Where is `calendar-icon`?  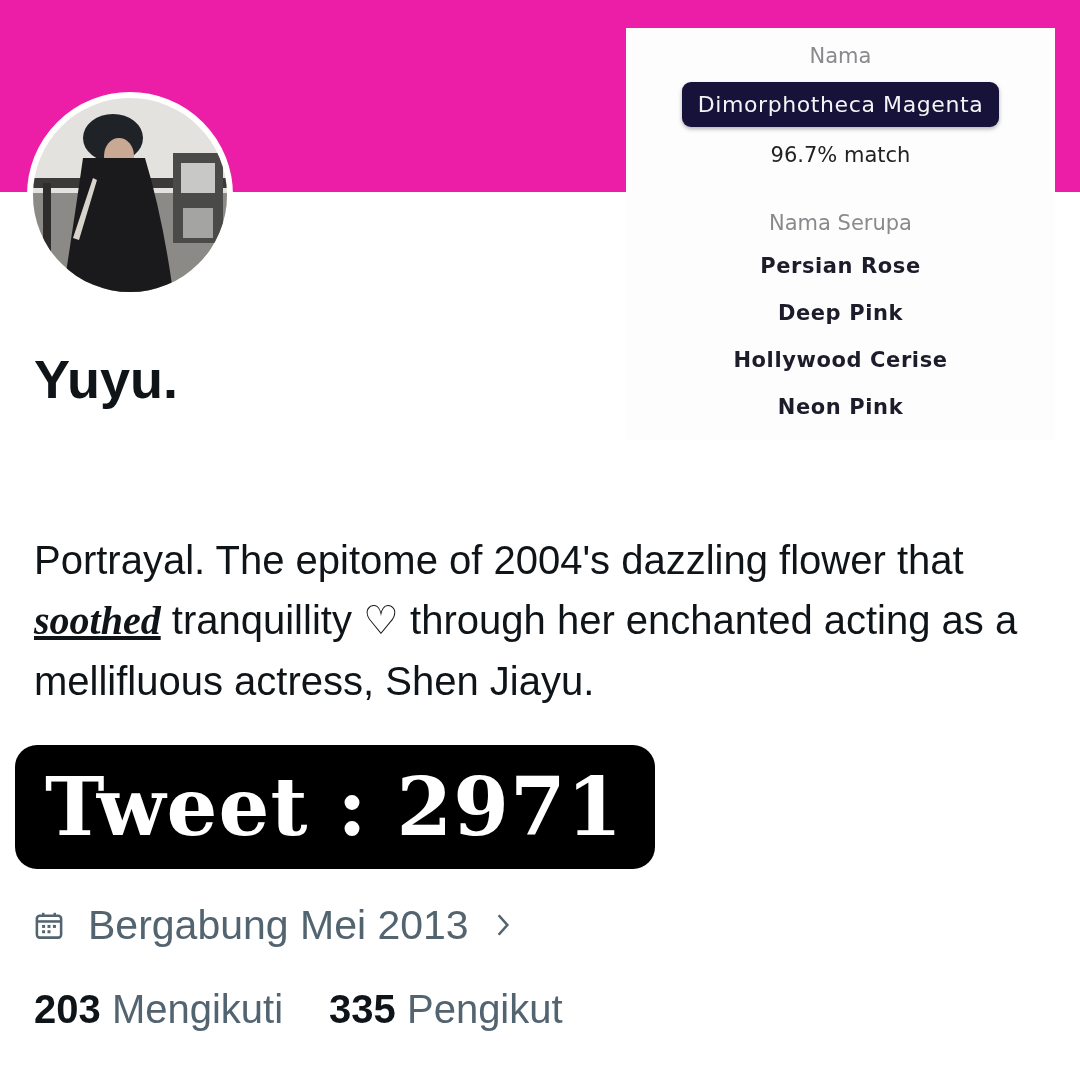 calendar-icon is located at coordinates (49, 925).